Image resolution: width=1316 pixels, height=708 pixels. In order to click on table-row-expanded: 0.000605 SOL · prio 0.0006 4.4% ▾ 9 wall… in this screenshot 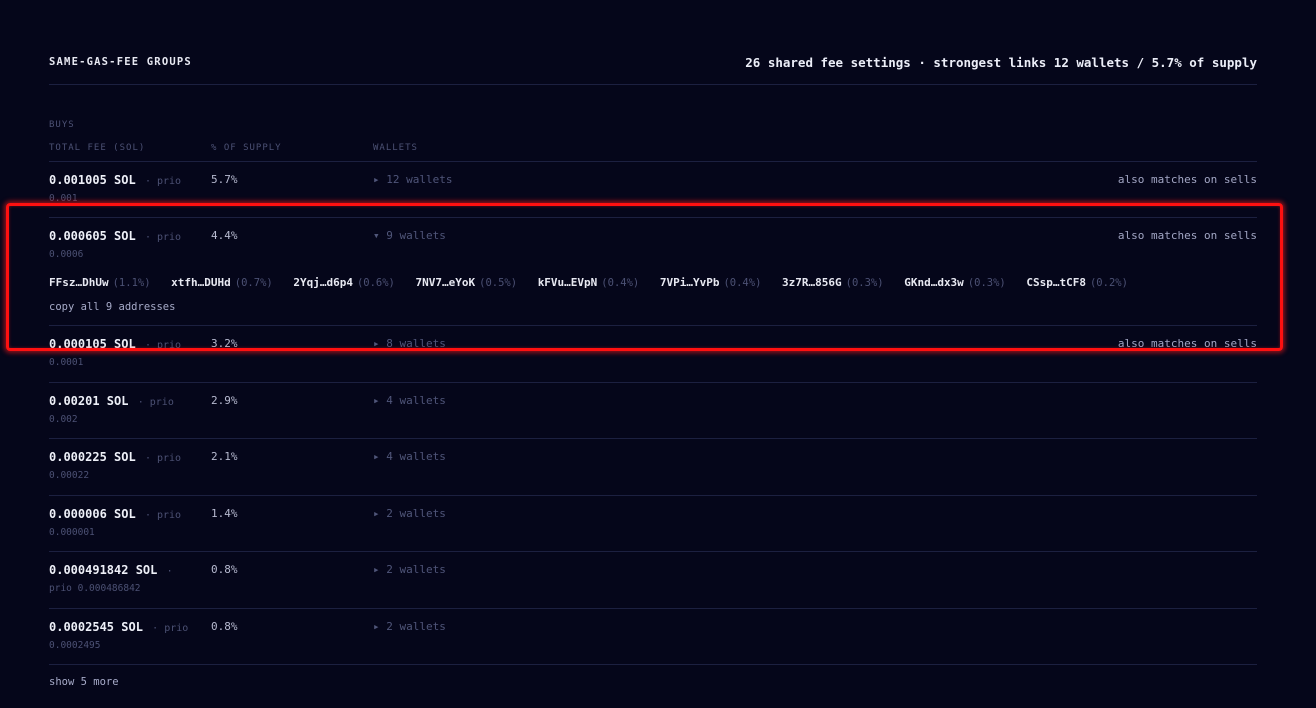, I will do `click(653, 271)`.